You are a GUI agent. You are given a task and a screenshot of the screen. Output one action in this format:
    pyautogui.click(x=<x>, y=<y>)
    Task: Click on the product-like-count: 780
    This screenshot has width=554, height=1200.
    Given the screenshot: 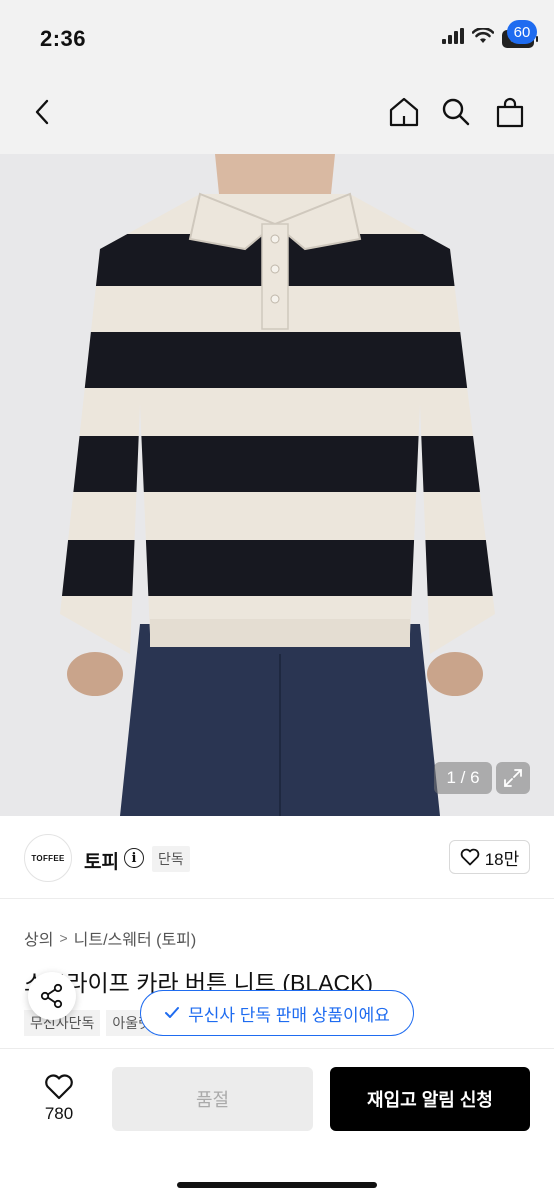 What is the action you would take?
    pyautogui.click(x=59, y=1113)
    